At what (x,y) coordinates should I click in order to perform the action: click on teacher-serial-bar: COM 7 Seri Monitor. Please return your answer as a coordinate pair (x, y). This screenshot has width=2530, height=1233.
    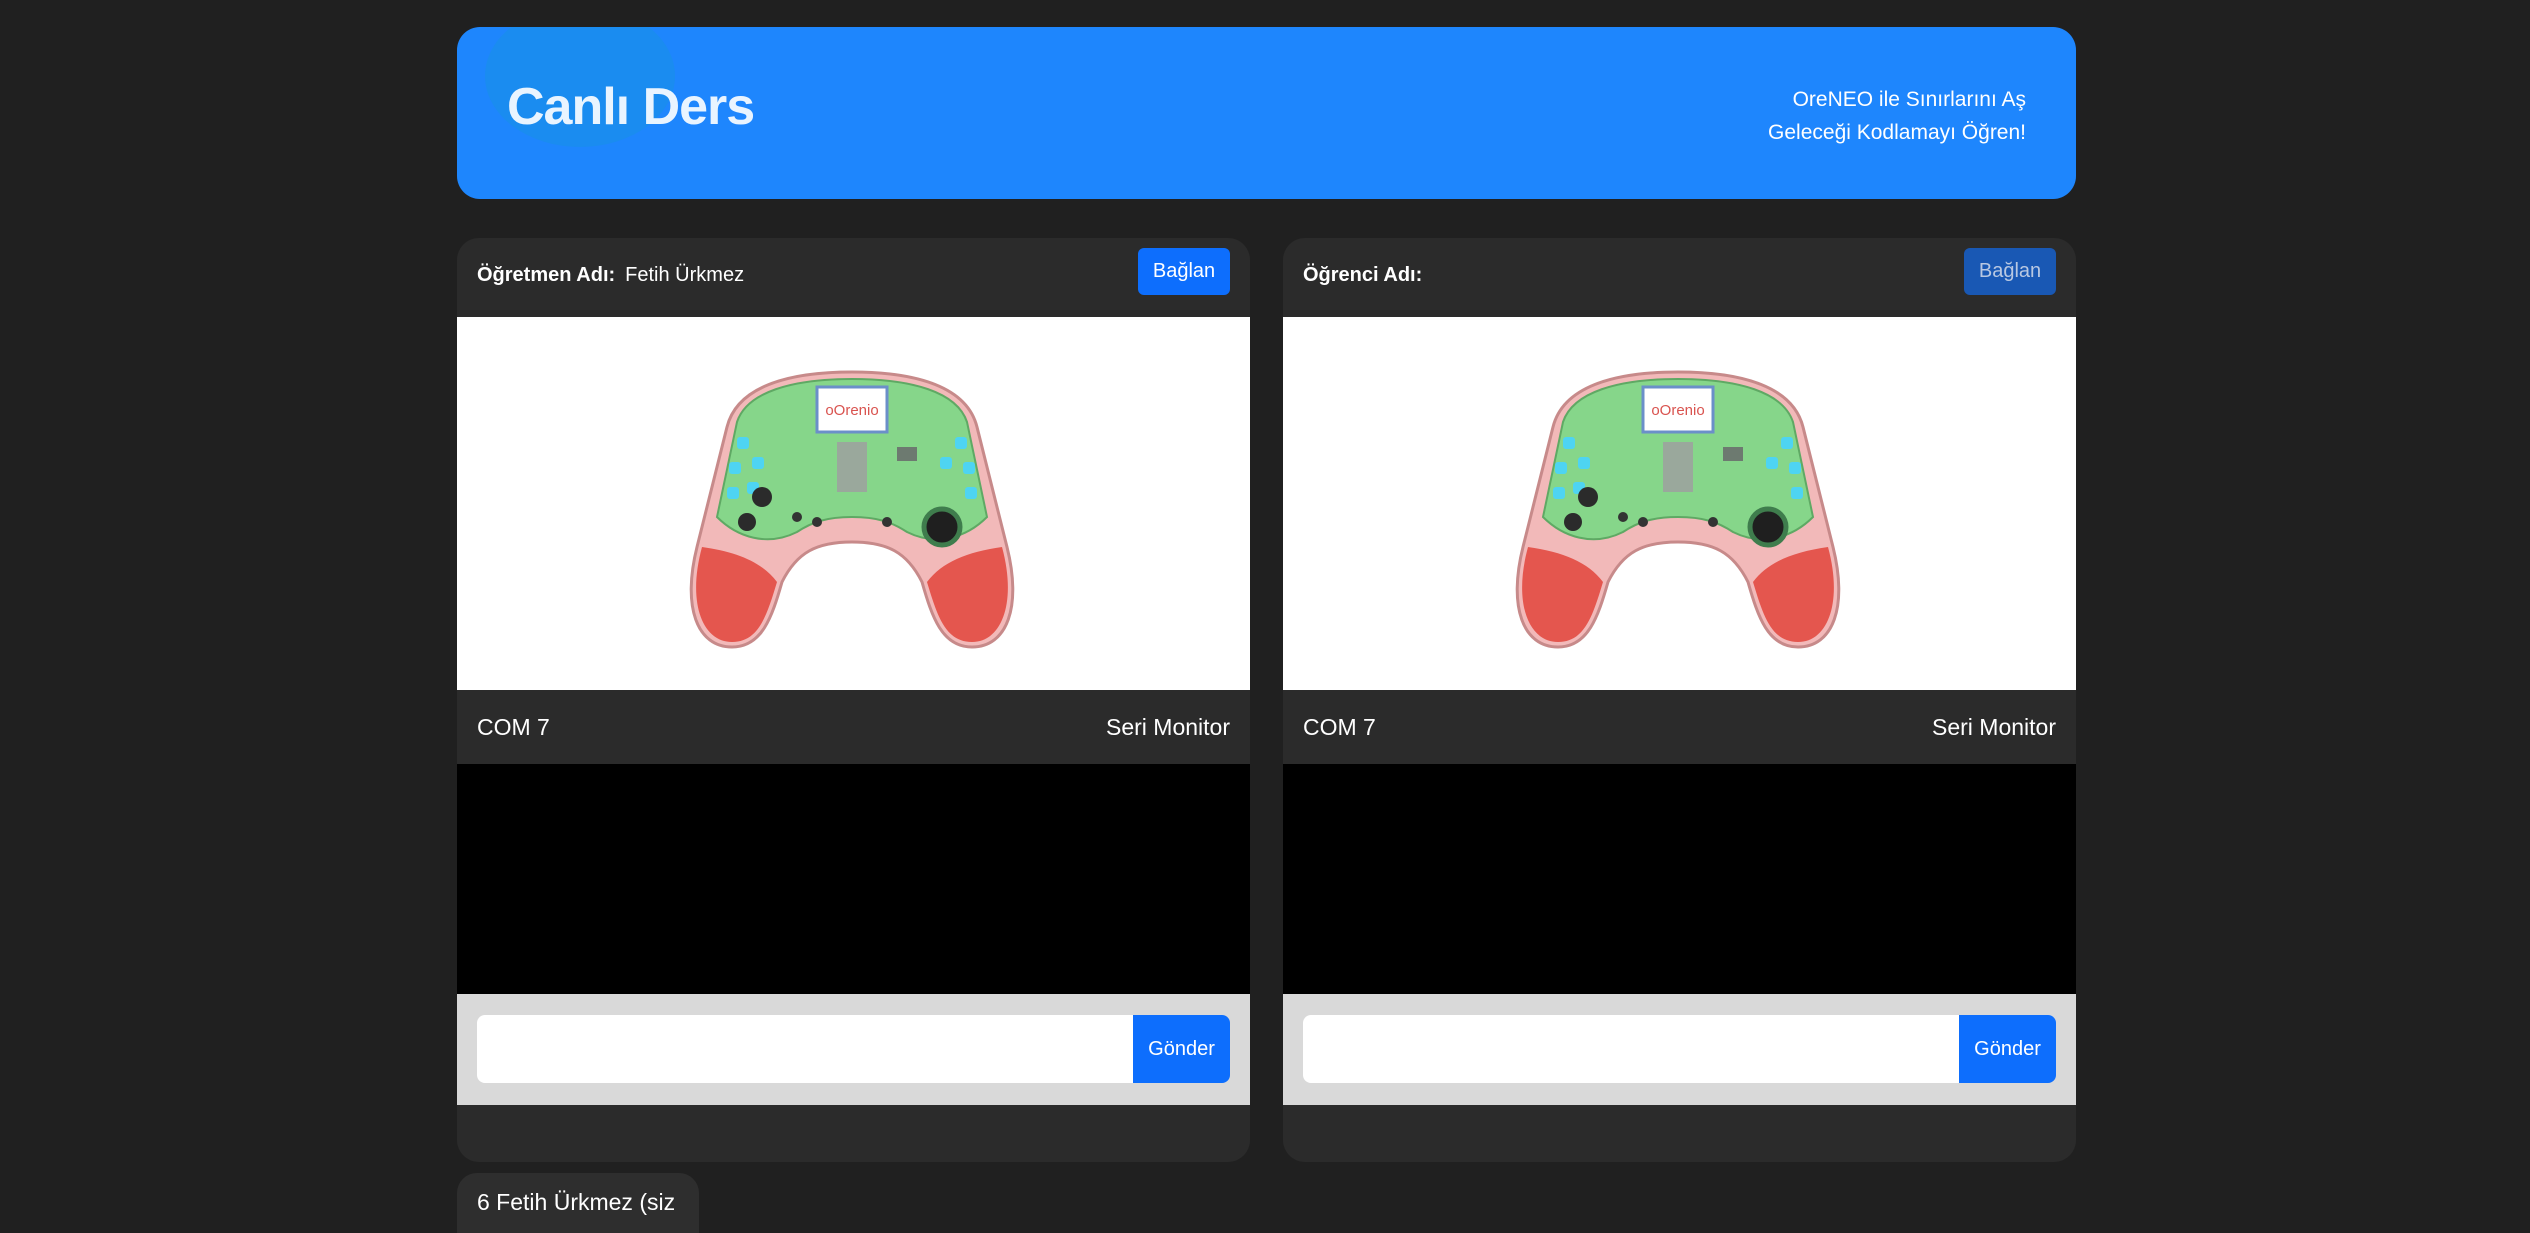
    Looking at the image, I should click on (853, 727).